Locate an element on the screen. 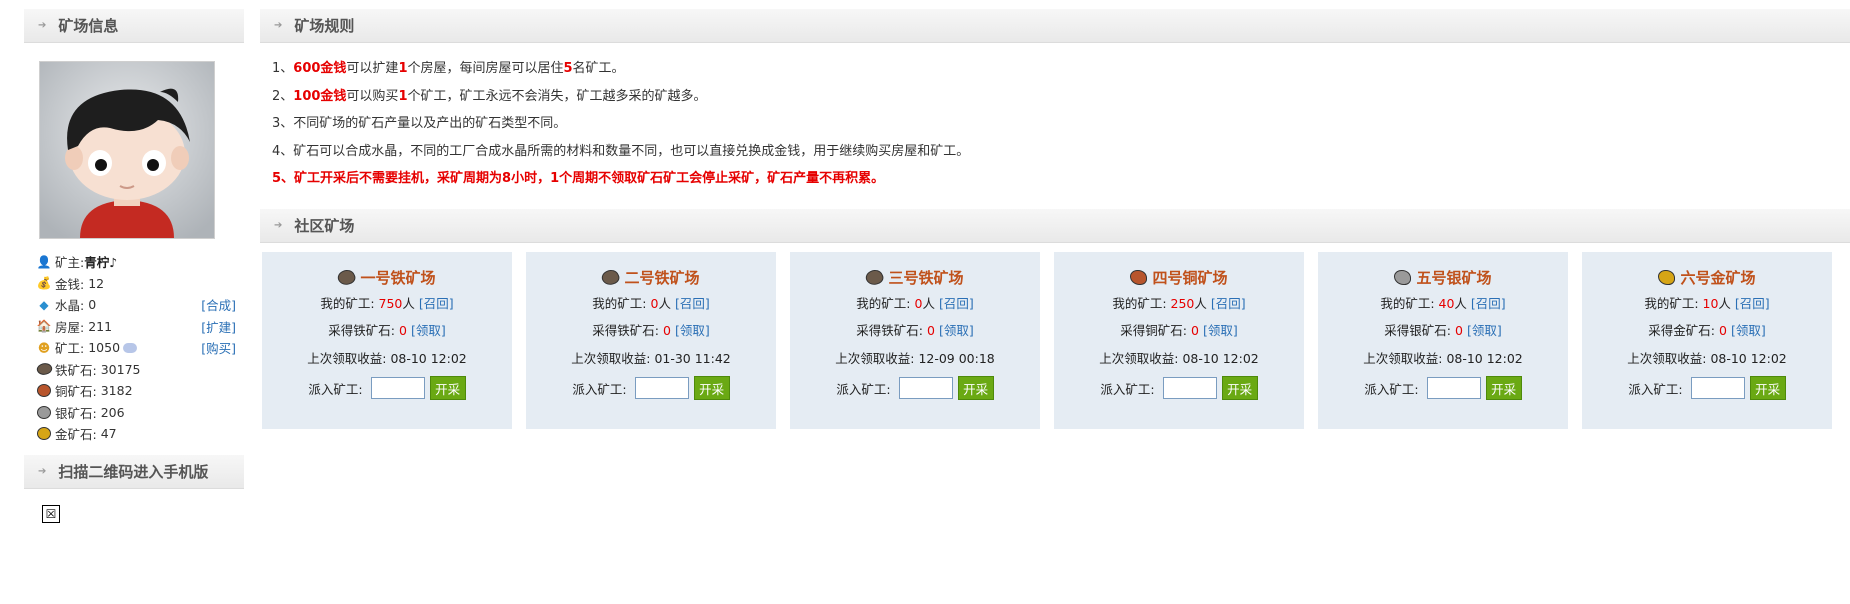  mine-title: 一号铁矿场 is located at coordinates (387, 278).